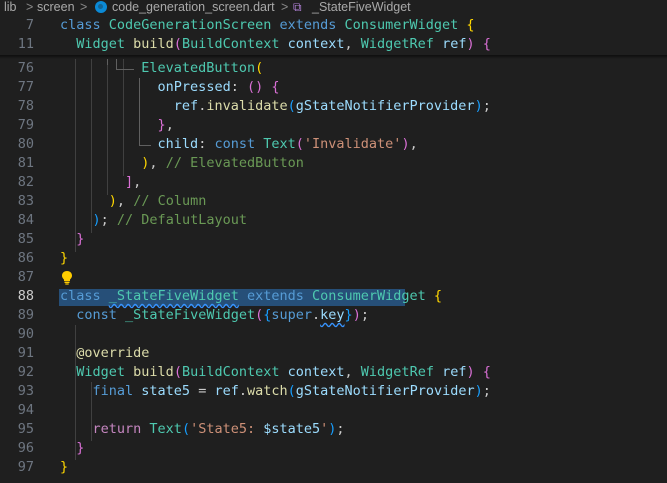 This screenshot has width=667, height=483. Describe the element at coordinates (333, 448) in the screenshot. I see `code-line: 96 }` at that location.